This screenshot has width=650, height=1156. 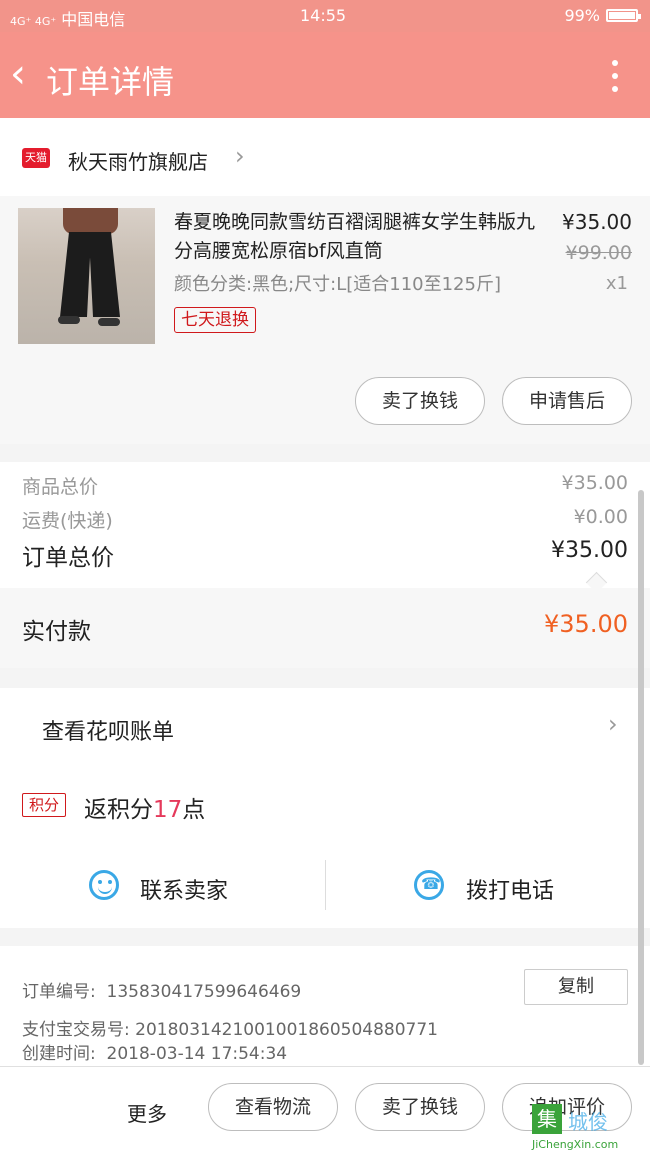 I want to click on battery-icon, so click(x=623, y=15).